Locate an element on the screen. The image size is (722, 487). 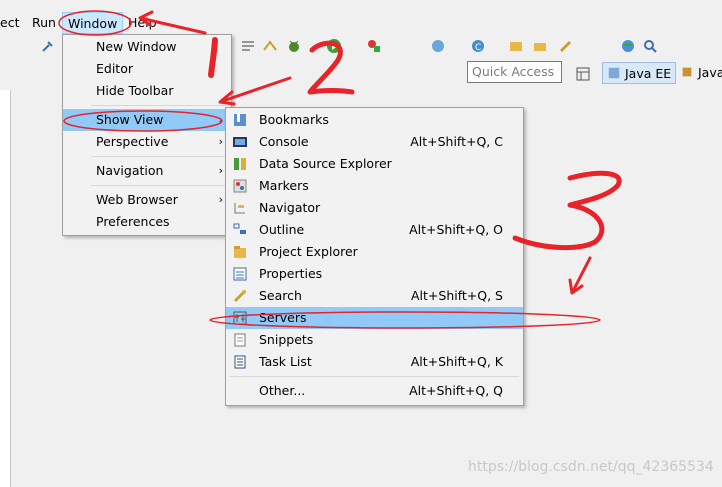
numeral-three is located at coordinates (567, 210).